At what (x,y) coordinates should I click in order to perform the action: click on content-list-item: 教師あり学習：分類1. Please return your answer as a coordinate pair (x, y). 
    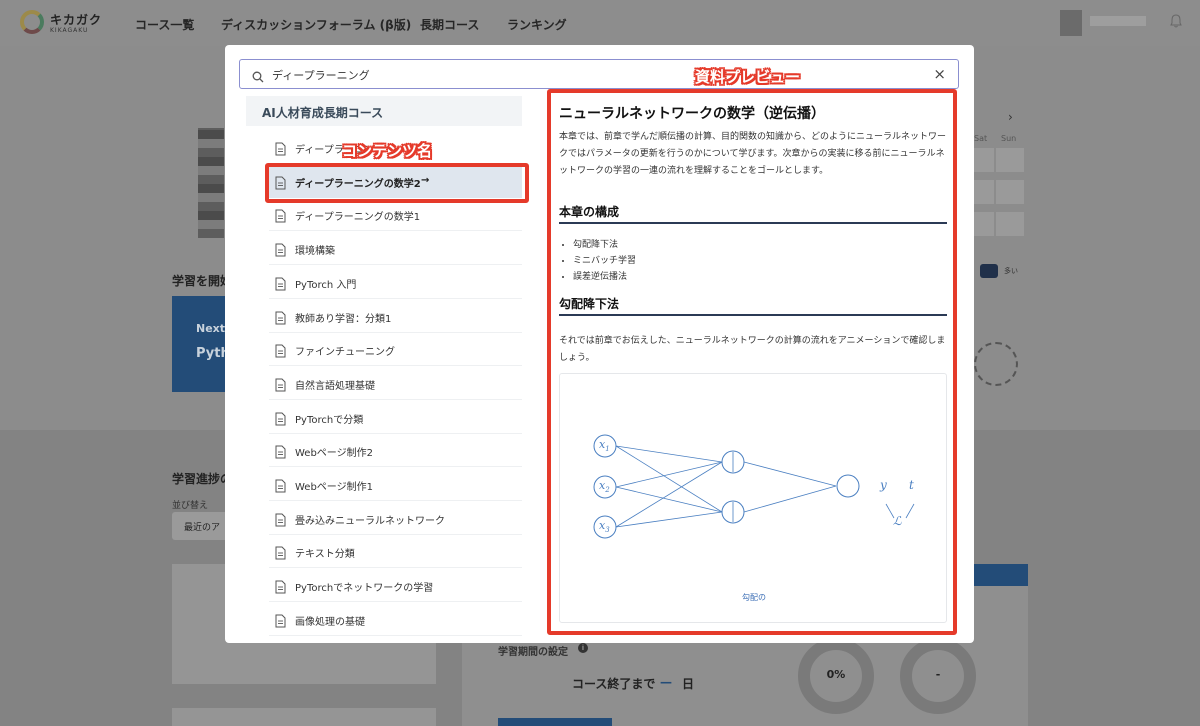
    Looking at the image, I should click on (395, 316).